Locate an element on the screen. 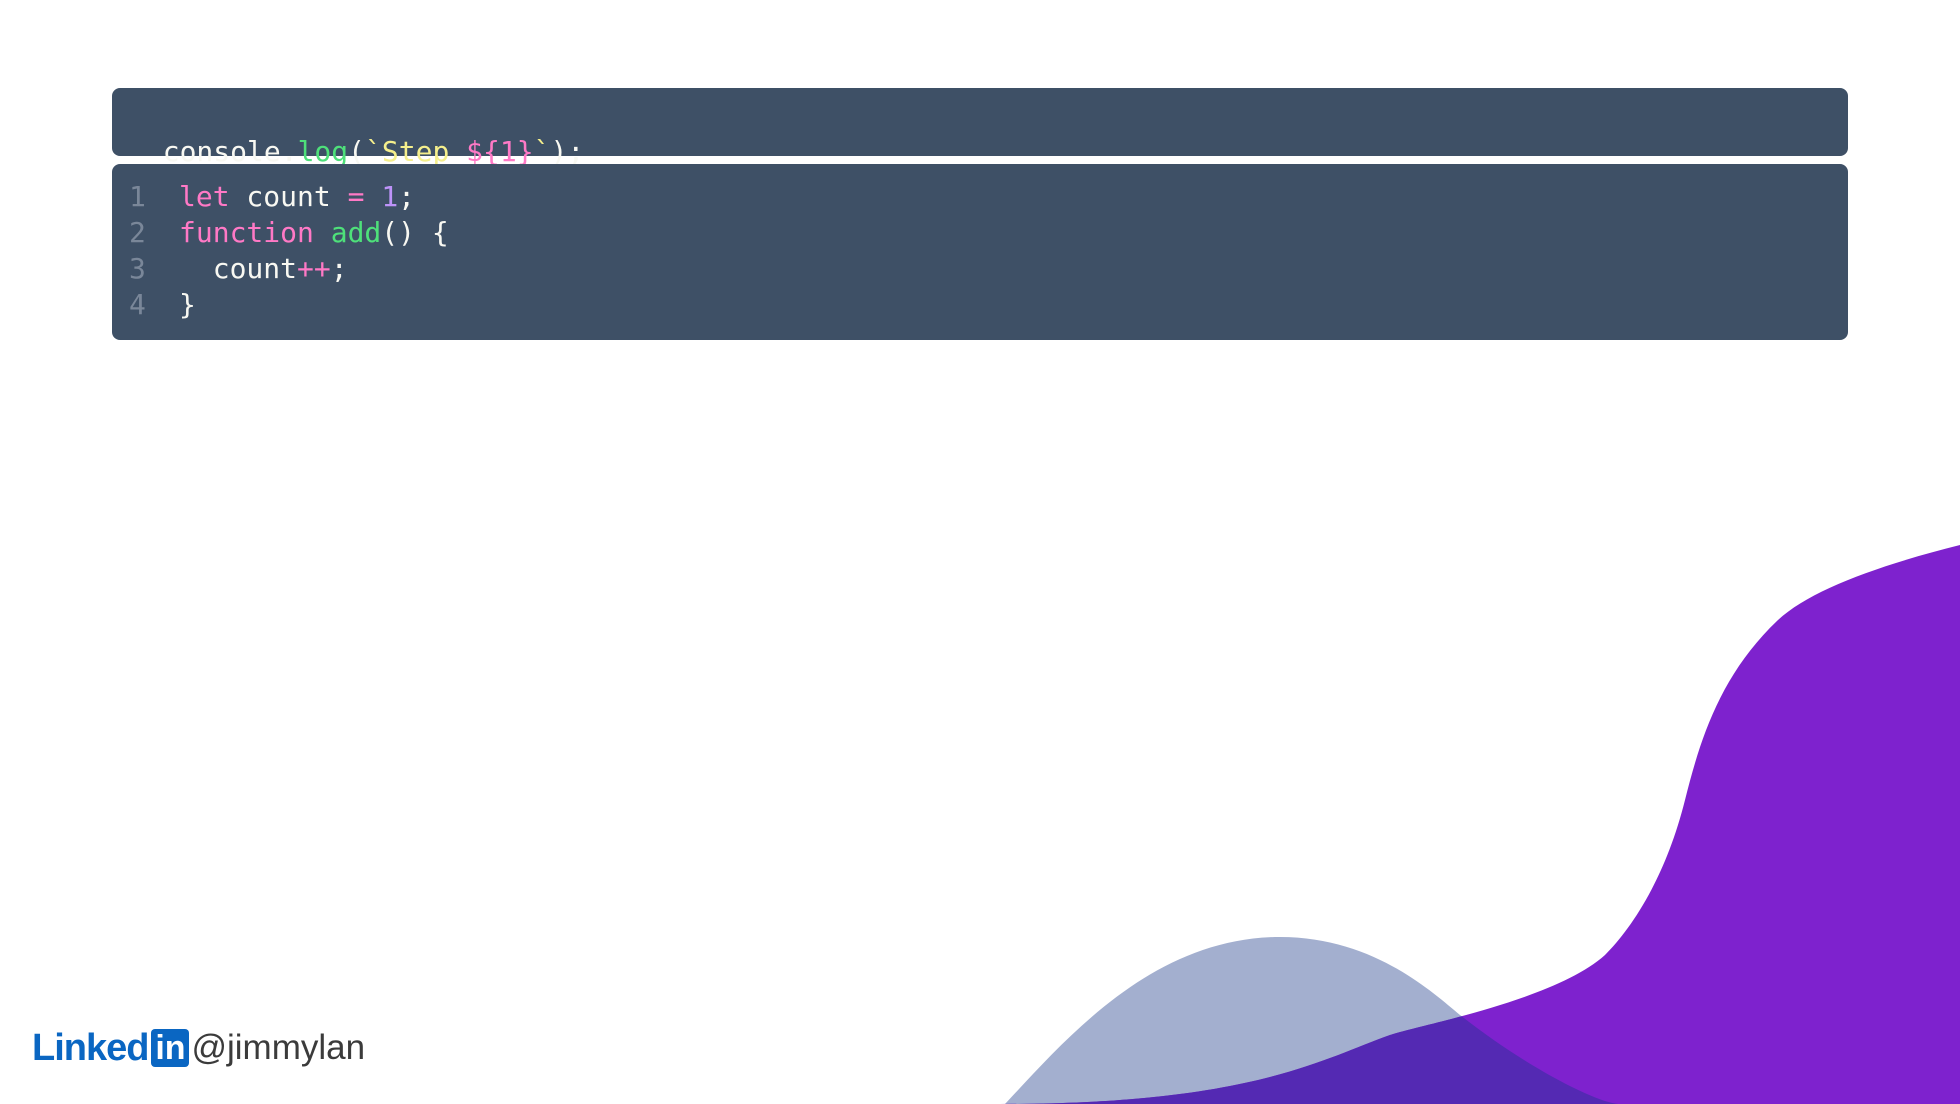 This screenshot has width=1960, height=1104. line-code: function add() { is located at coordinates (314, 233).